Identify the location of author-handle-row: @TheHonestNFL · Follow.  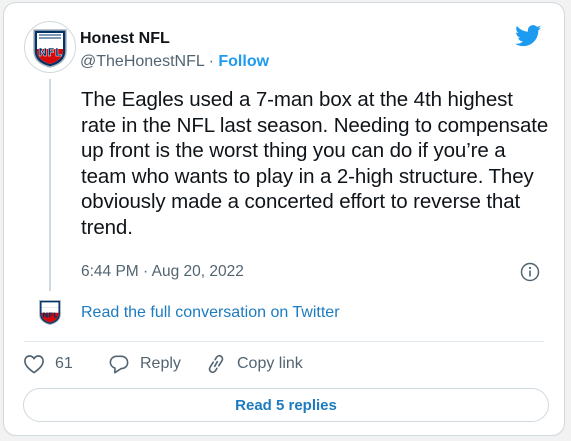
(174, 62).